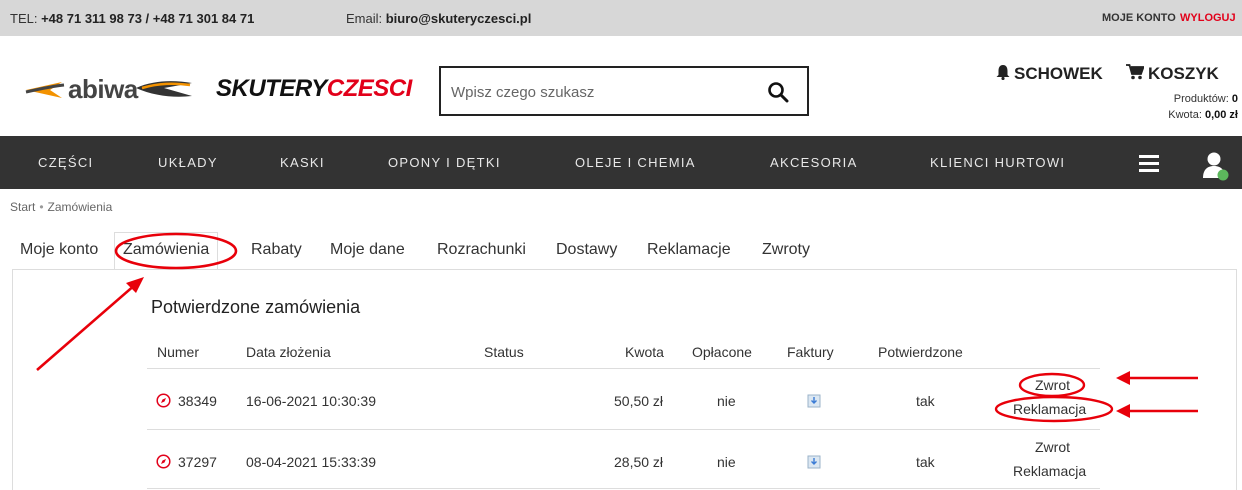 This screenshot has height=490, width=1242. I want to click on phone-number: +48 71 311 98 73 / +48 71 301 84 71, so click(148, 18).